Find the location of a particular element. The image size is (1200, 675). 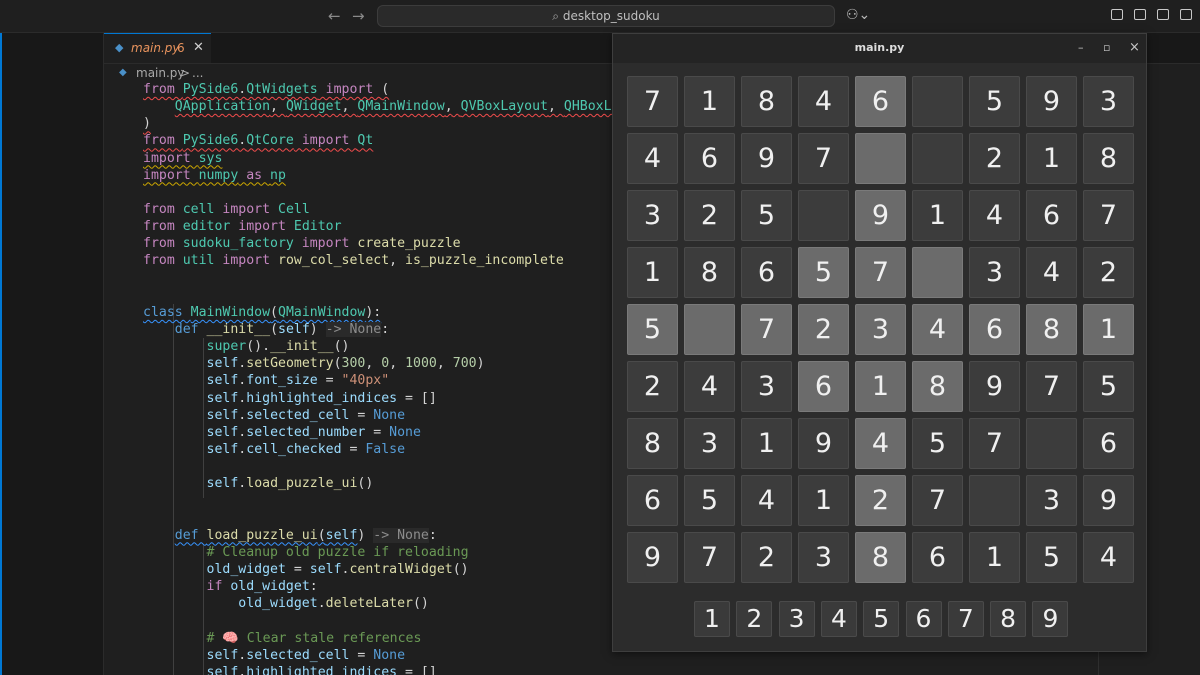

number-button-9: 9 is located at coordinates (1050, 619).